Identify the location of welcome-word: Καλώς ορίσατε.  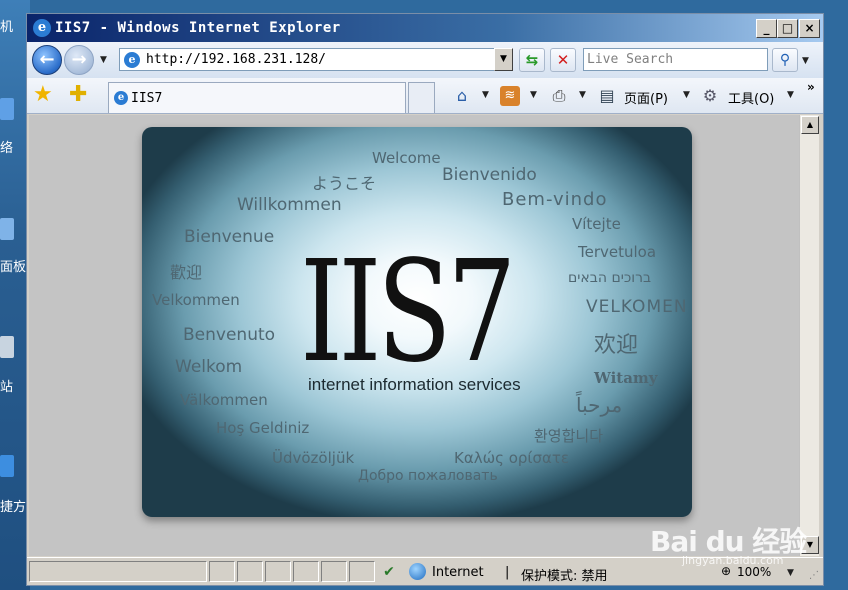
(512, 458).